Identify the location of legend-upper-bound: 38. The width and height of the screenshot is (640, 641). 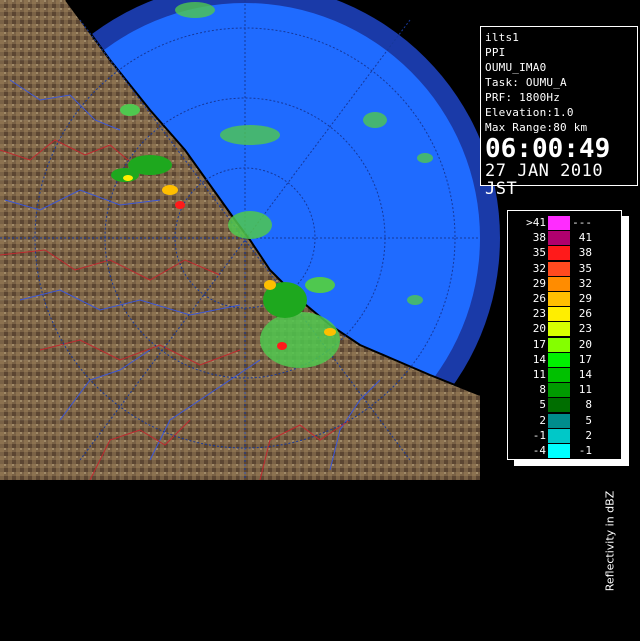
(585, 253).